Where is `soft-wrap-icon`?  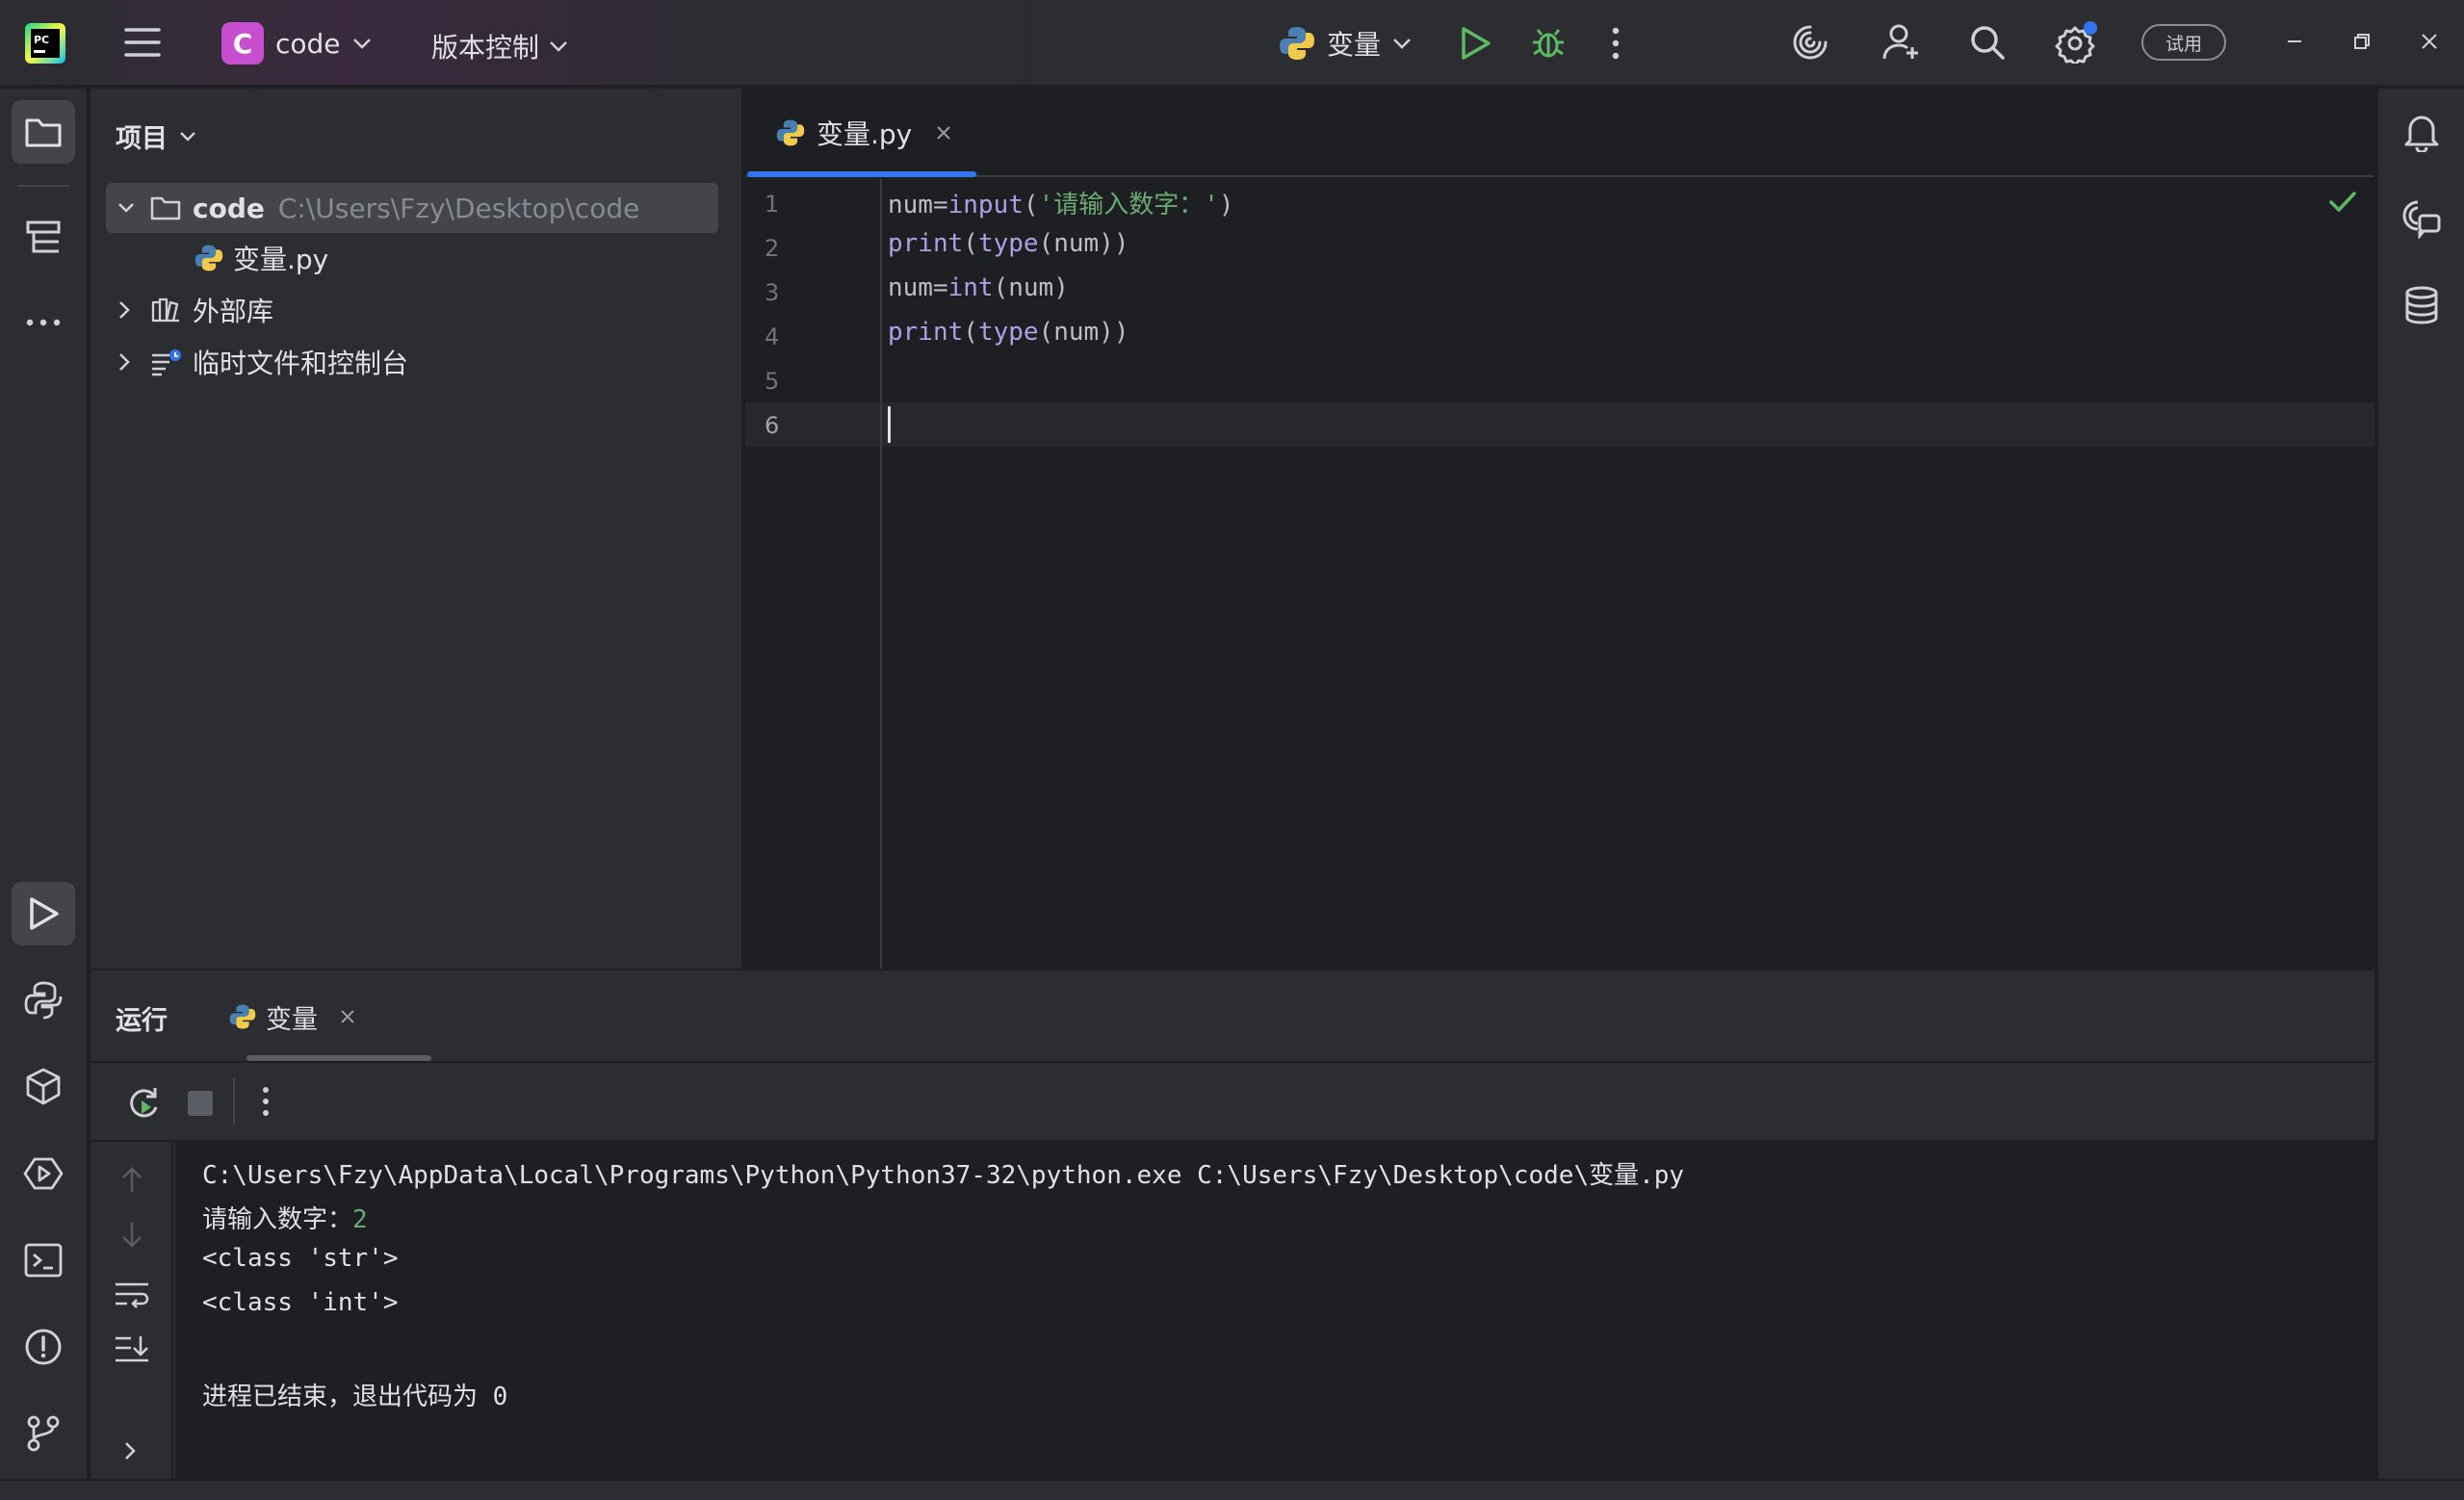 soft-wrap-icon is located at coordinates (132, 1294).